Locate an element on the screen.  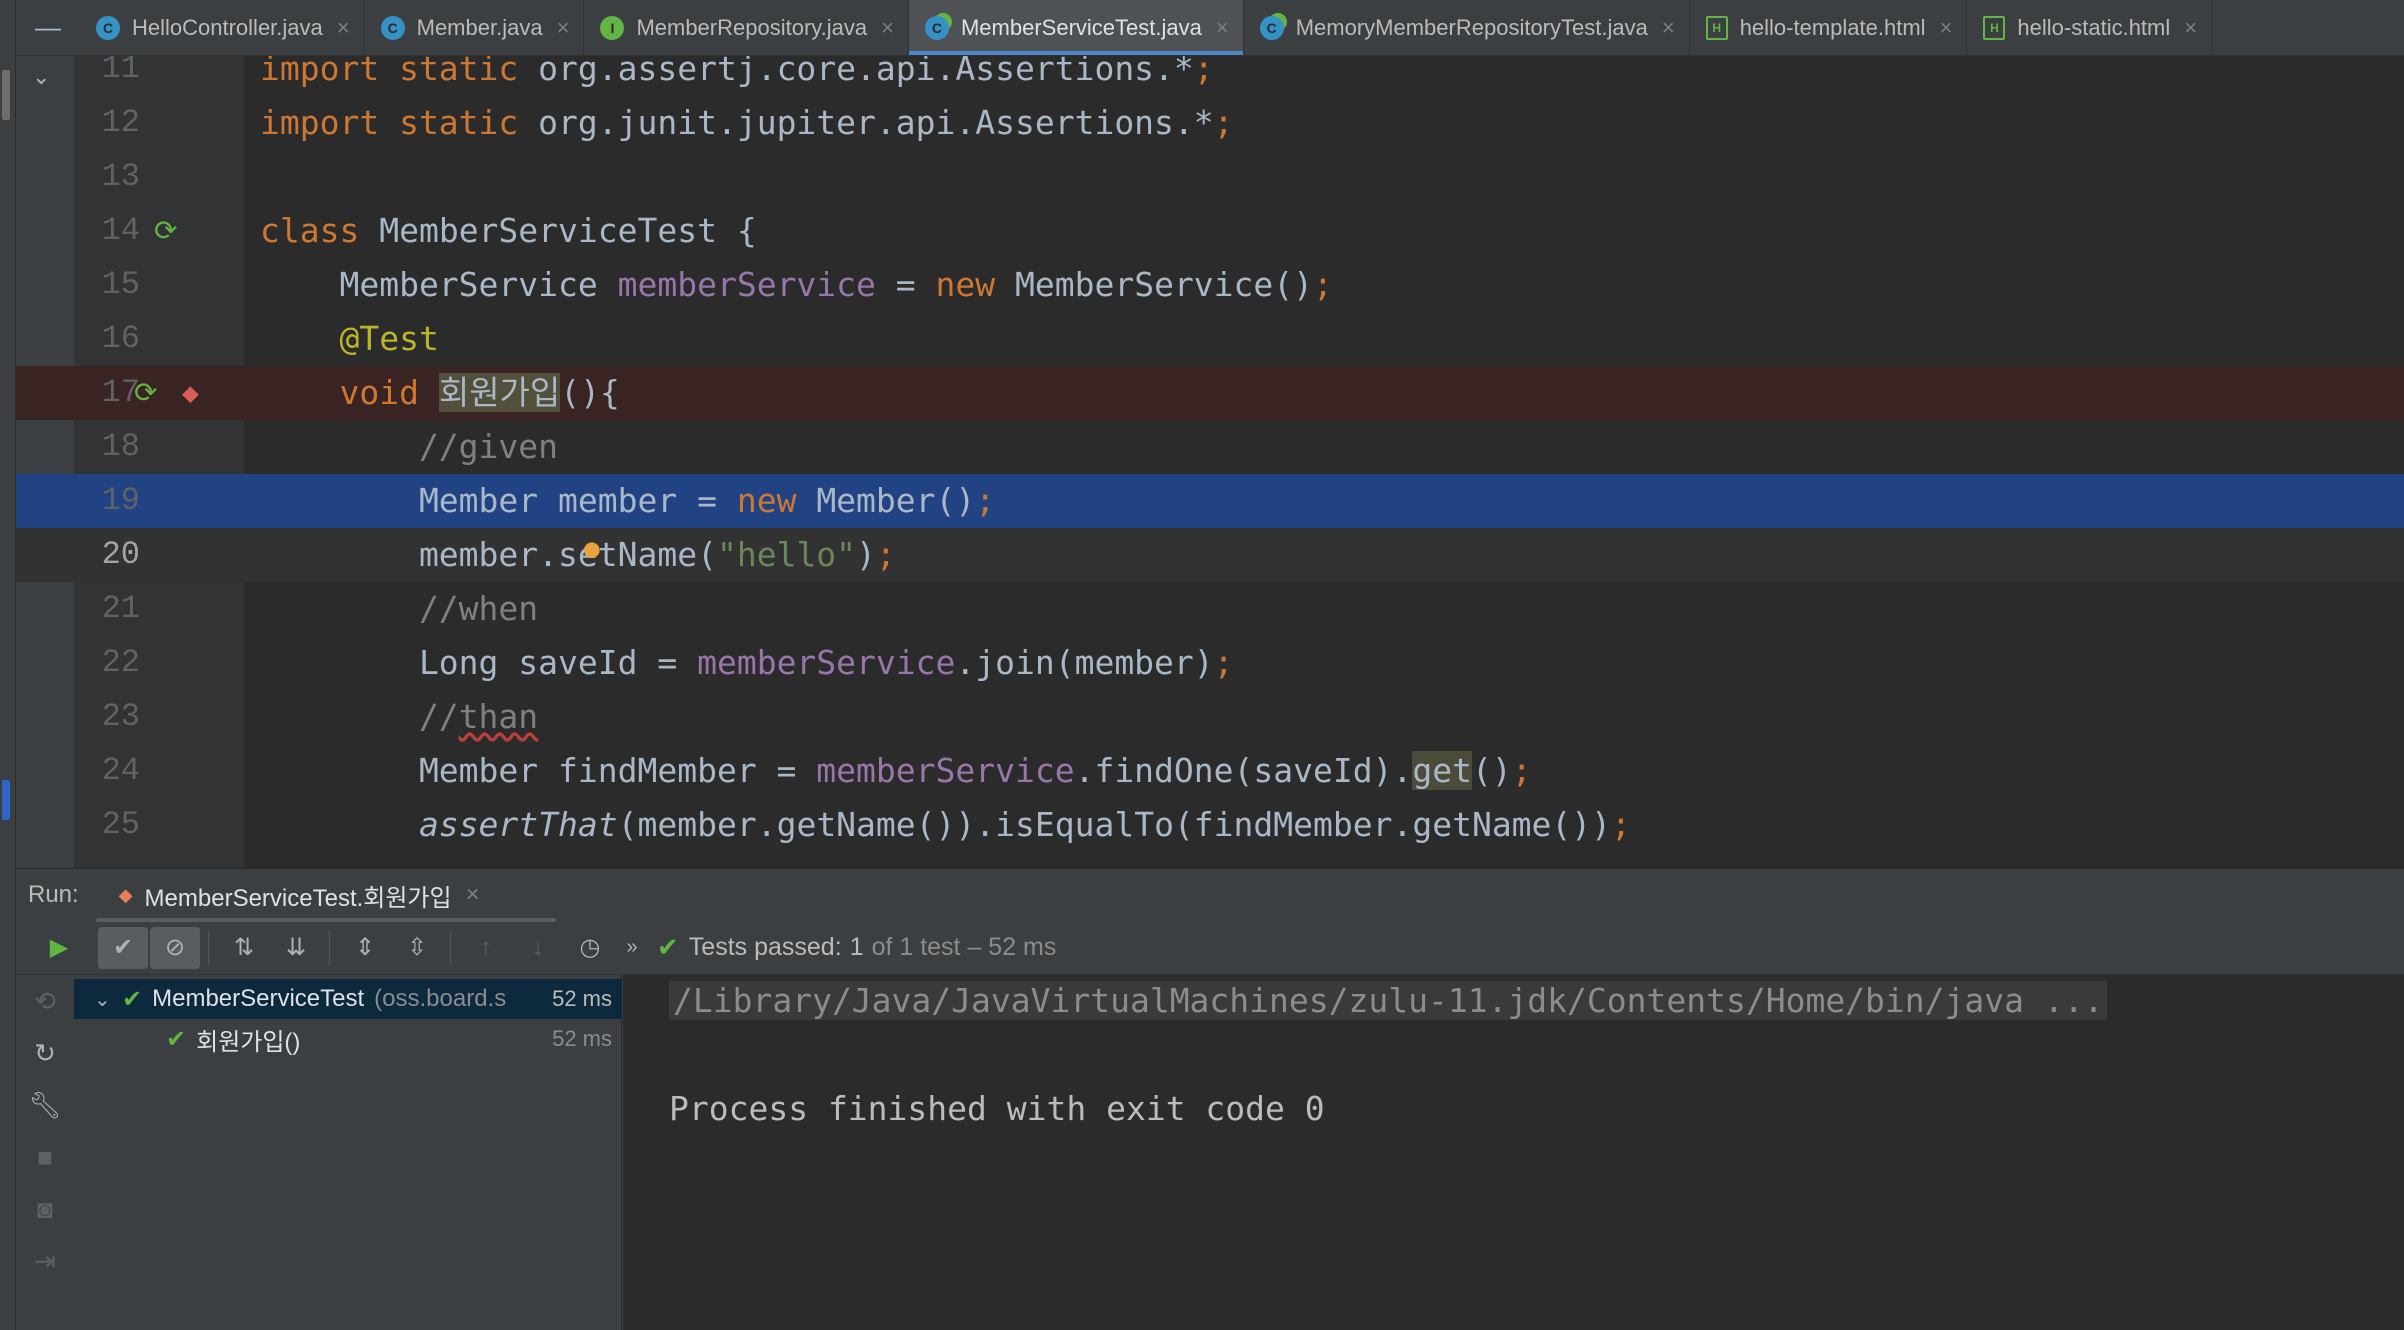
run-test-class-icon: ⟳ is located at coordinates (165, 231).